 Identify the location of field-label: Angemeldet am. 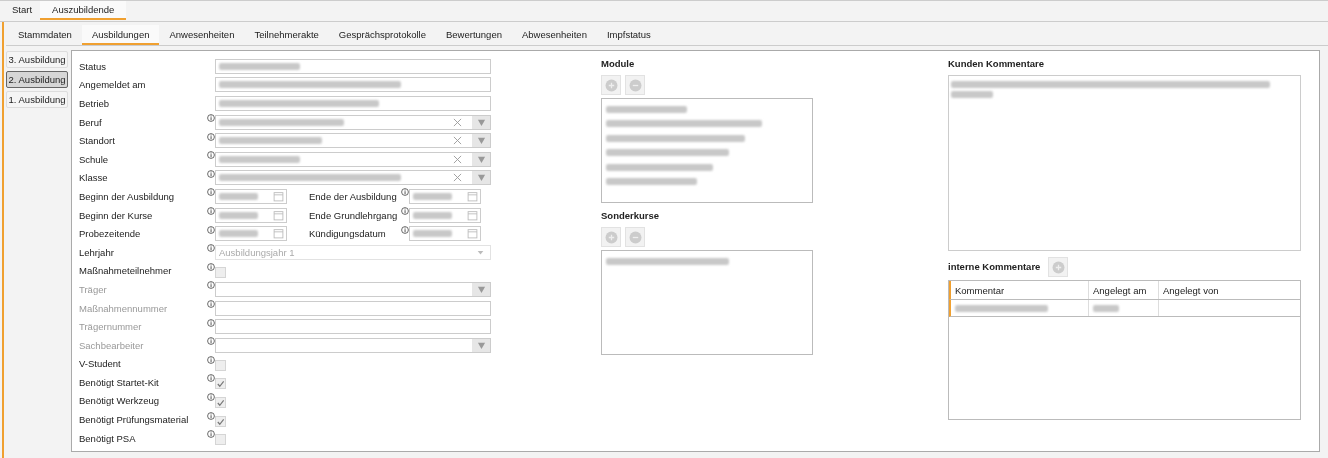
(113, 85).